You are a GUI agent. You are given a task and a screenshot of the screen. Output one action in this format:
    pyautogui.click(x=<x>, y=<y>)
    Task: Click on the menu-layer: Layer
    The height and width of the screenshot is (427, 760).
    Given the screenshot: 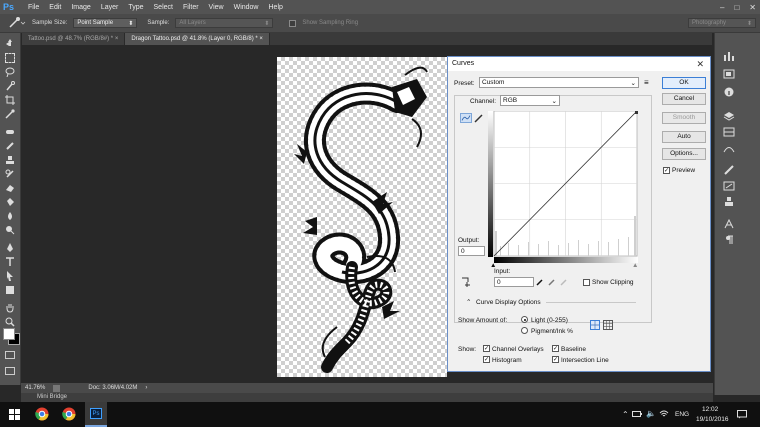 What is the action you would take?
    pyautogui.click(x=110, y=7)
    